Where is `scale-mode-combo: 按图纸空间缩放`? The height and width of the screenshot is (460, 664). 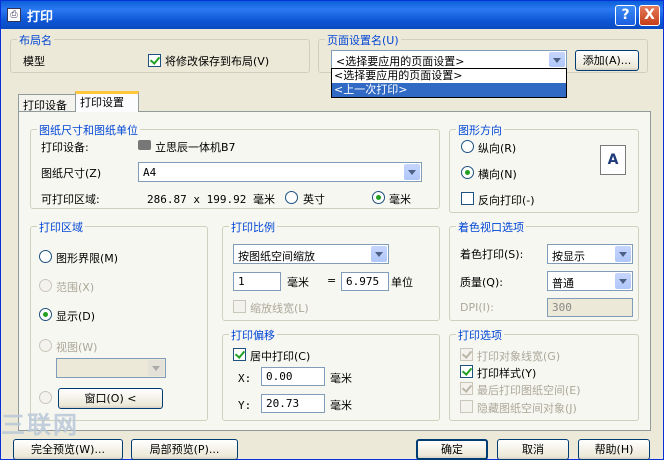 scale-mode-combo: 按图纸空间缩放 is located at coordinates (311, 254).